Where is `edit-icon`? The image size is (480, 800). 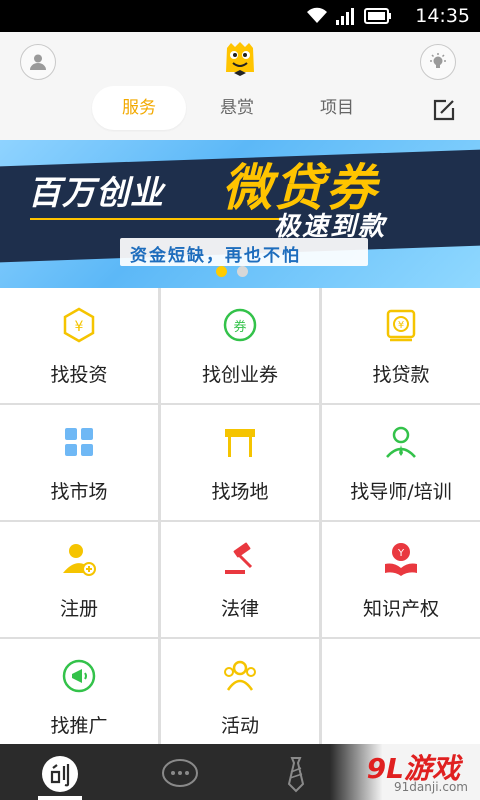
edit-icon is located at coordinates (444, 110).